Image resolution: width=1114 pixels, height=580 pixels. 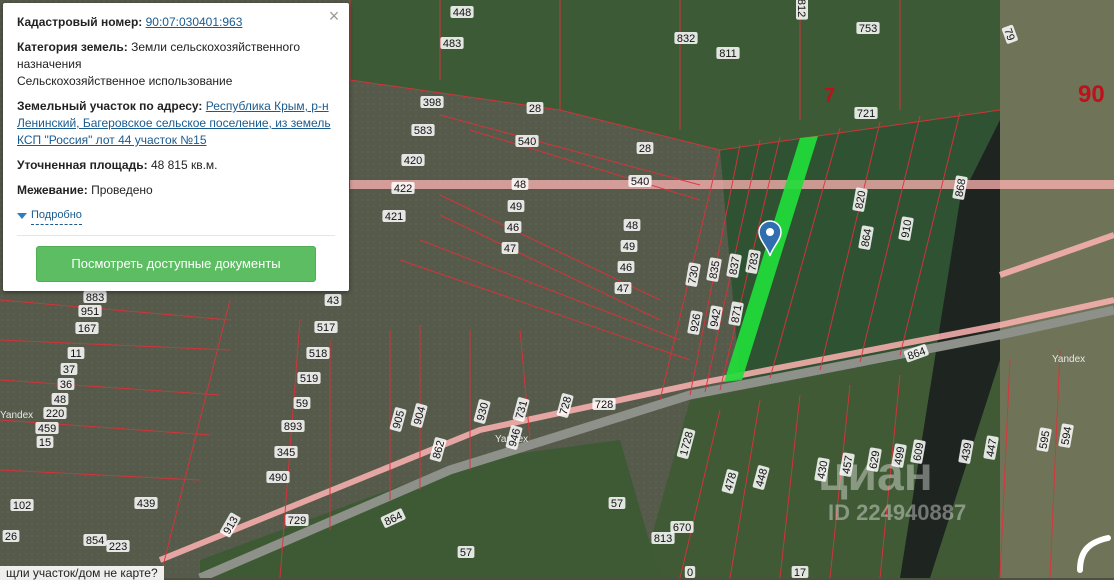 What do you see at coordinates (184, 165) in the screenshot?
I see `area-value: 48 815 кв.м.` at bounding box center [184, 165].